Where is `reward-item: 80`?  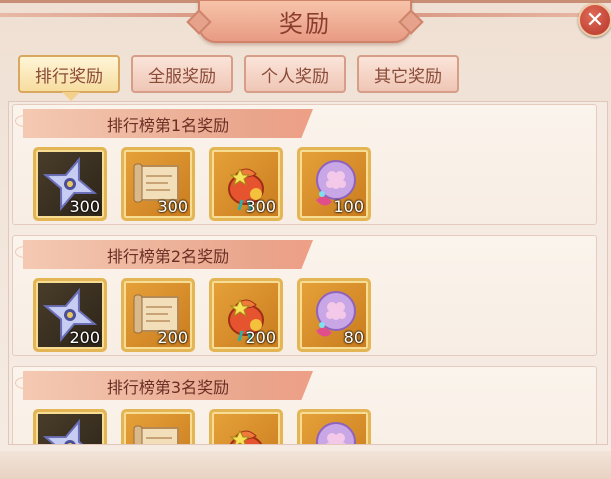 reward-item: 80 is located at coordinates (334, 315).